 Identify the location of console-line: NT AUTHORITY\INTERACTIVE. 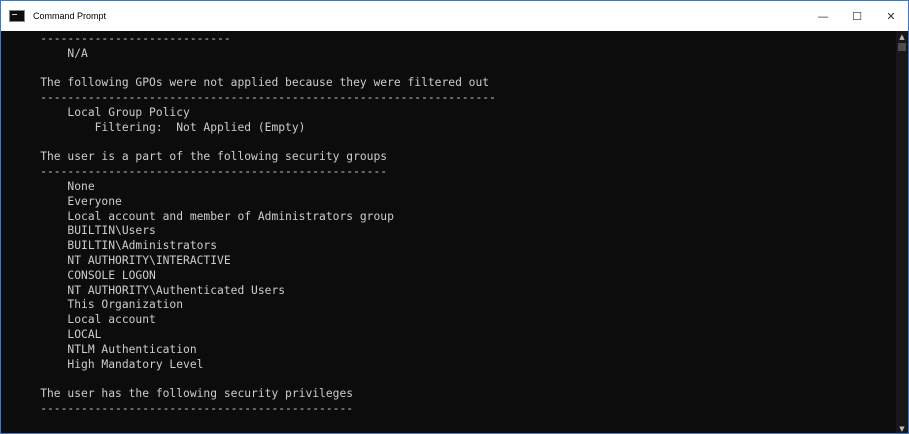
(122, 260).